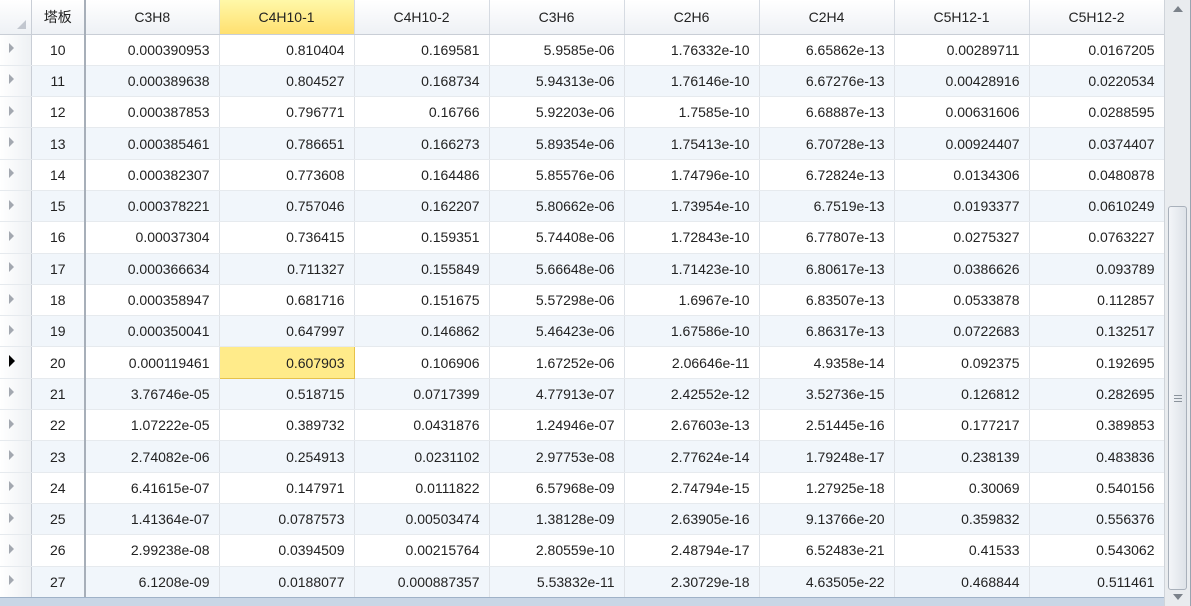 The width and height of the screenshot is (1191, 606). Describe the element at coordinates (557, 237) in the screenshot. I see `value-cell: 5.74408e-06` at that location.